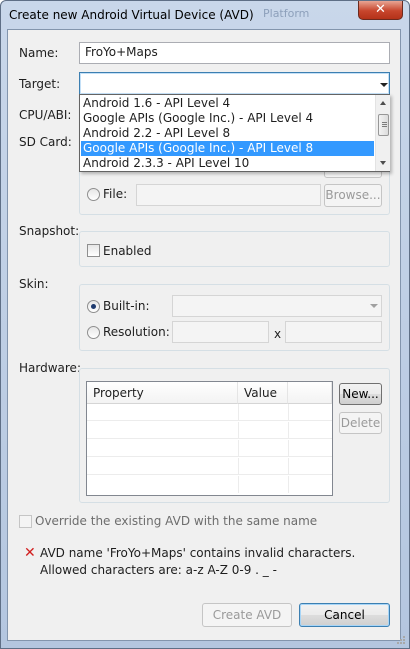 This screenshot has height=649, width=410. What do you see at coordinates (45, 115) in the screenshot?
I see `cpu-abi-label: CPU/ABI:` at bounding box center [45, 115].